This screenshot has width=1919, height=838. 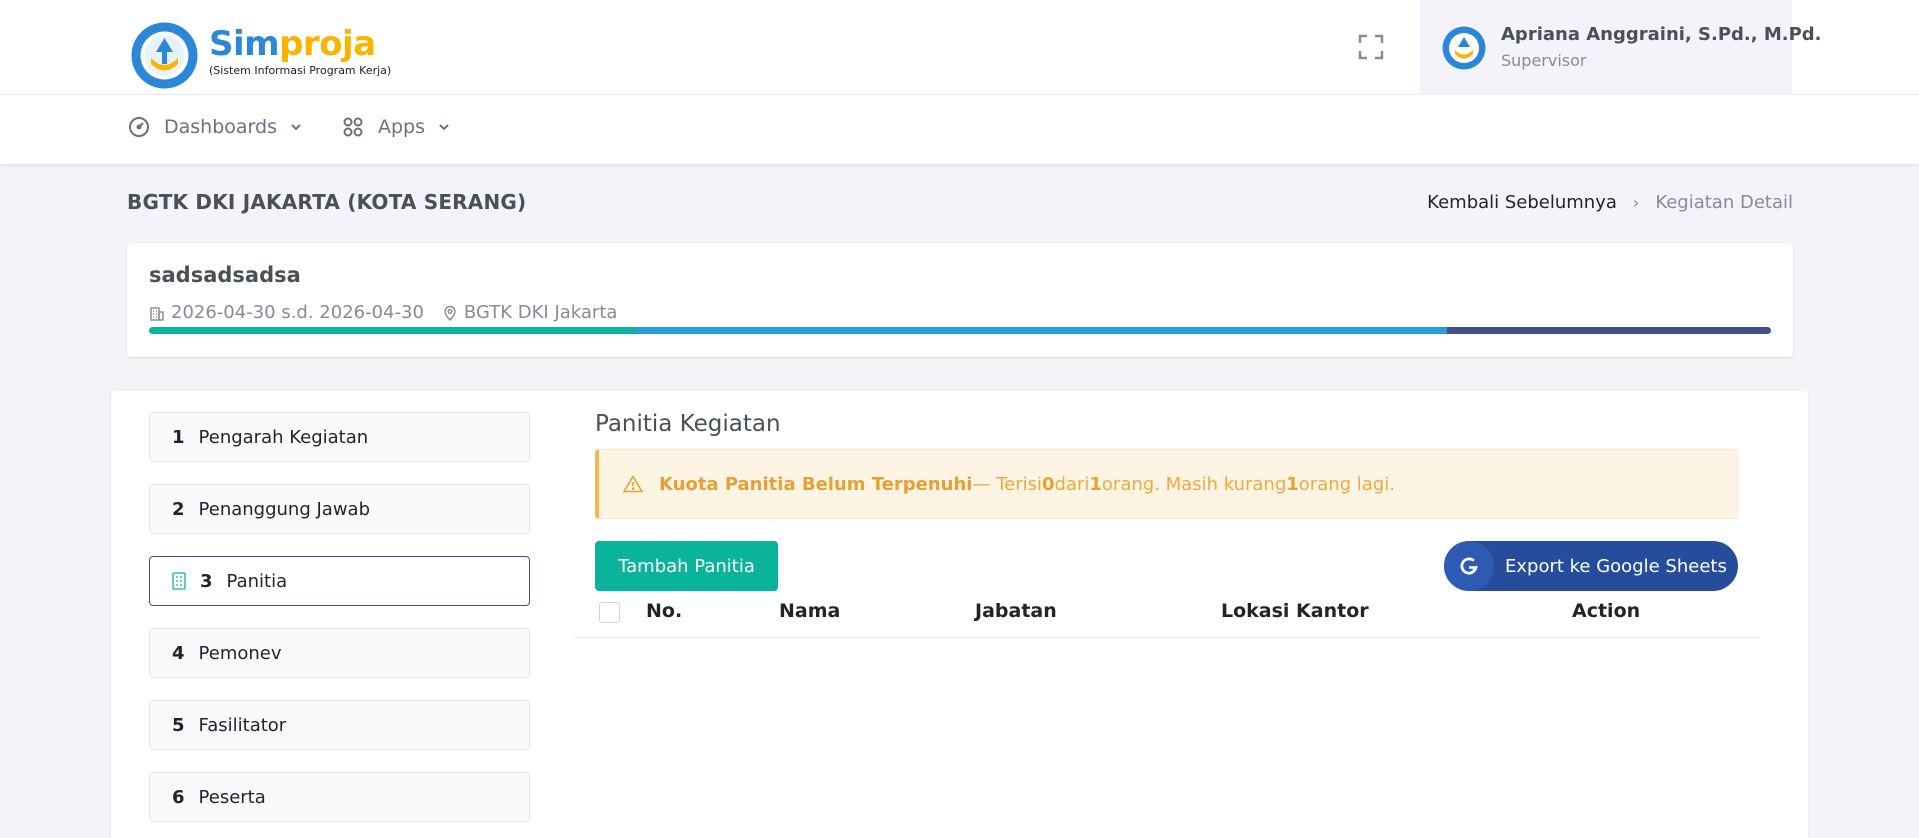 What do you see at coordinates (450, 313) in the screenshot?
I see `map-pin-icon` at bounding box center [450, 313].